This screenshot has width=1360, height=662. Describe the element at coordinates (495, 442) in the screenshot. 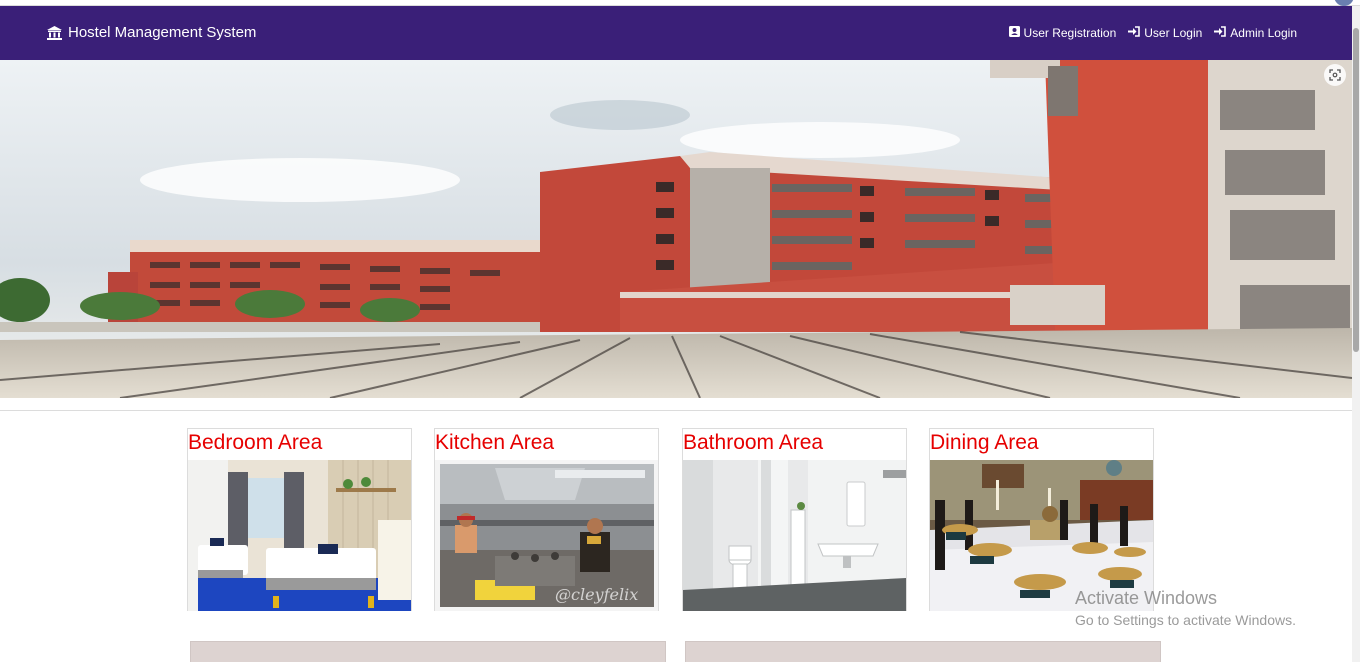

I see `card-title: Kitchen Area` at that location.